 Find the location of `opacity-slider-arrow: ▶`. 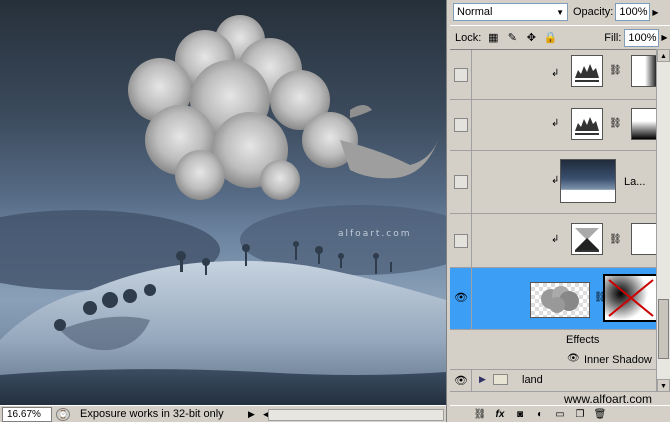

opacity-slider-arrow: ▶ is located at coordinates (655, 12).